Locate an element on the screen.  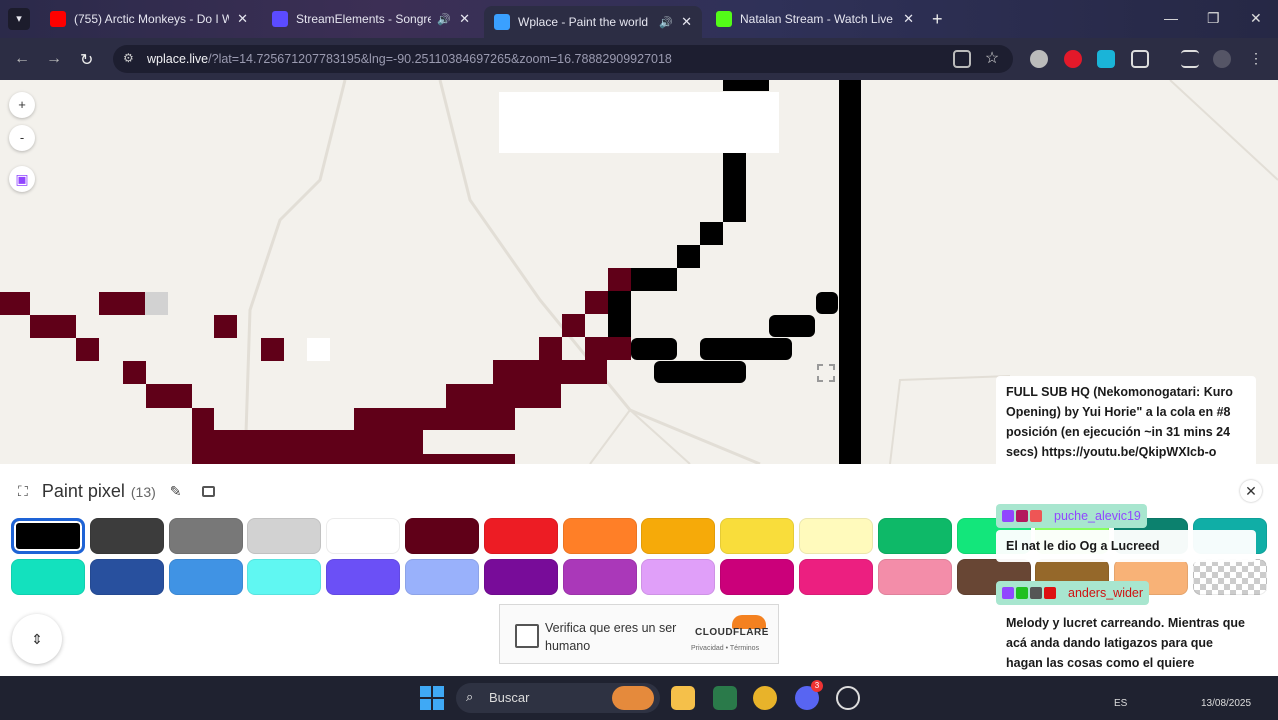
chrome-icon is located at coordinates (765, 698).